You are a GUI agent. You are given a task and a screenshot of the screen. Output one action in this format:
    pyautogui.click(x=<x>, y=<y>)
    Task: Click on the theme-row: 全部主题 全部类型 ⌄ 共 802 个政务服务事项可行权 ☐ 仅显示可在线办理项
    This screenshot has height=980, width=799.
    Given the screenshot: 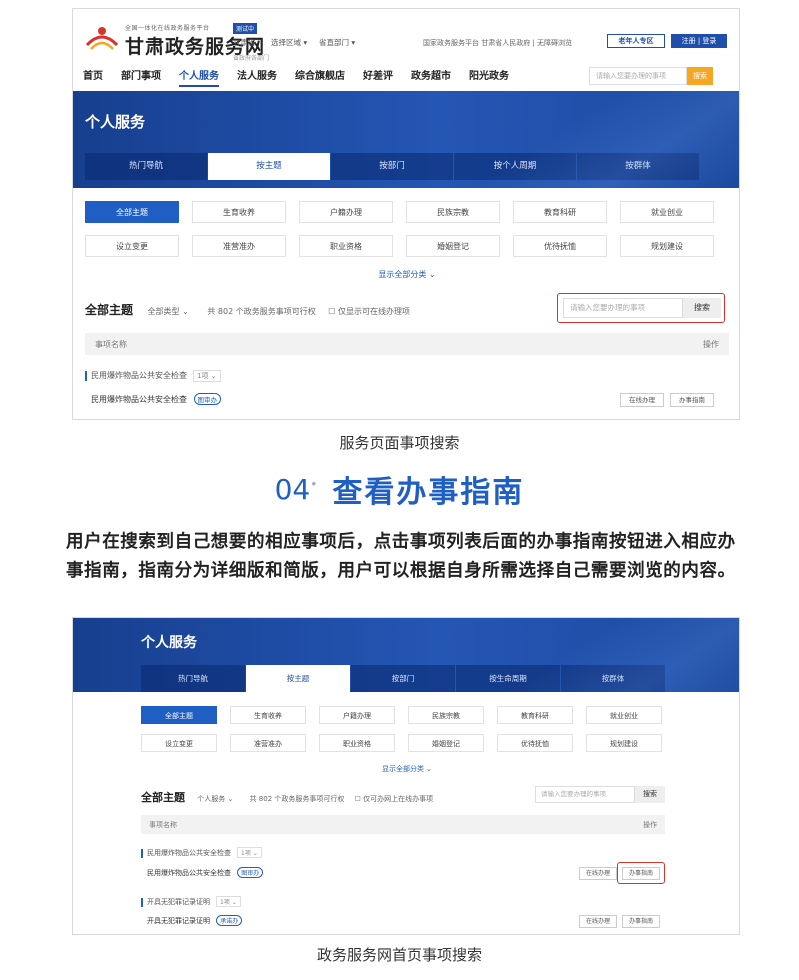 What is the action you would take?
    pyautogui.click(x=247, y=309)
    